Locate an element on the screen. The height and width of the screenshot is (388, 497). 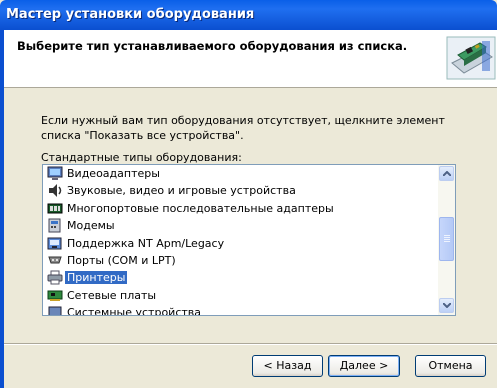
list-item-label: Видеоадаптеры is located at coordinates (113, 173).